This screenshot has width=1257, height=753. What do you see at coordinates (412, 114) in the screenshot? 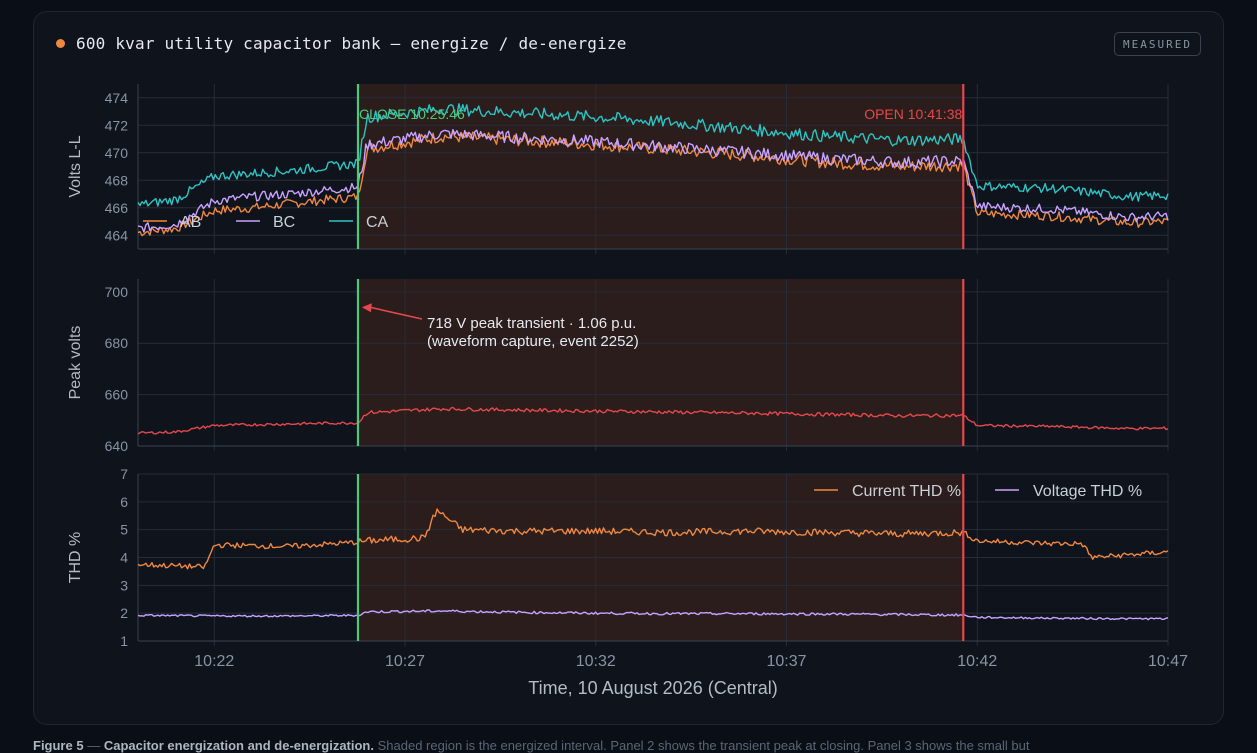
I see `close-event-label: CLOSE 10:25:46` at bounding box center [412, 114].